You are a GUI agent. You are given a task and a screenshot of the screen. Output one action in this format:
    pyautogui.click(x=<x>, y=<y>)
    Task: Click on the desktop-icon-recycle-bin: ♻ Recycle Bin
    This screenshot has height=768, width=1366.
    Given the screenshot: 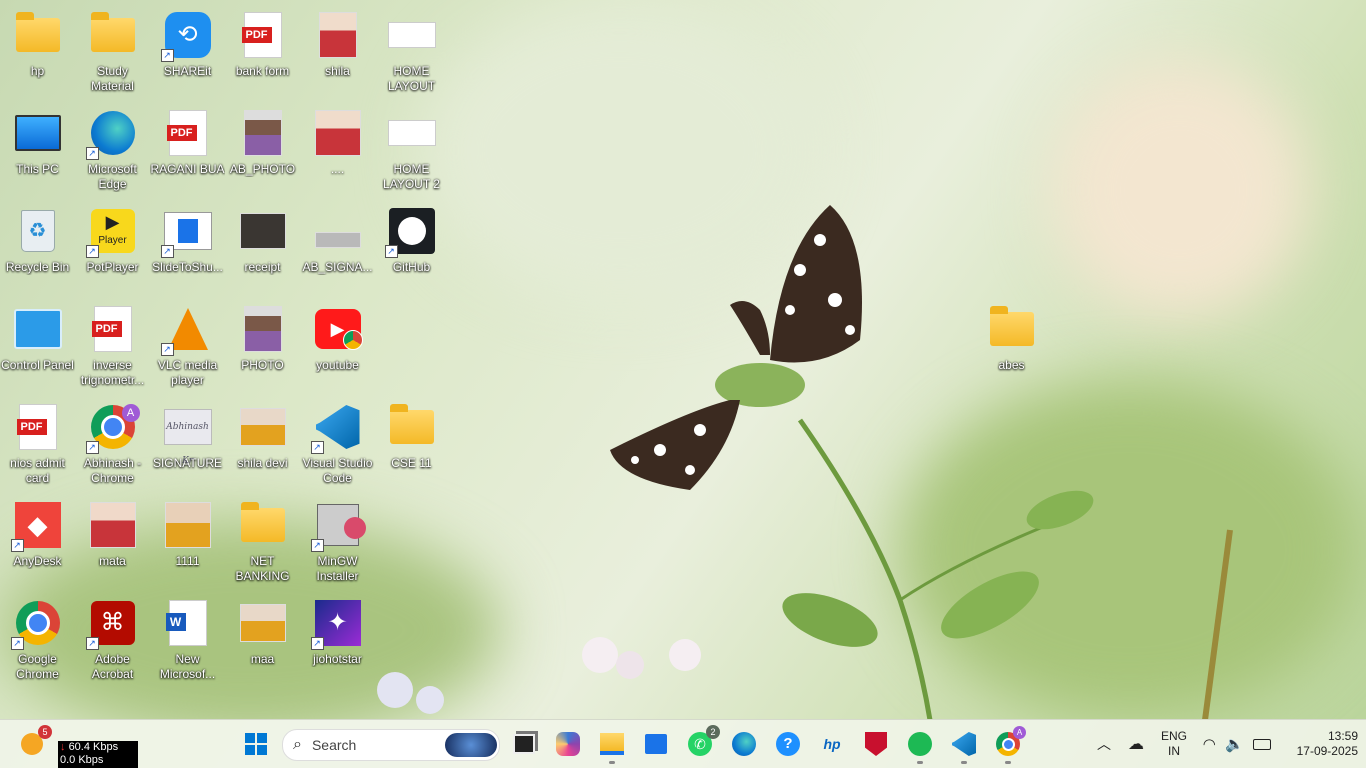 What is the action you would take?
    pyautogui.click(x=37, y=248)
    